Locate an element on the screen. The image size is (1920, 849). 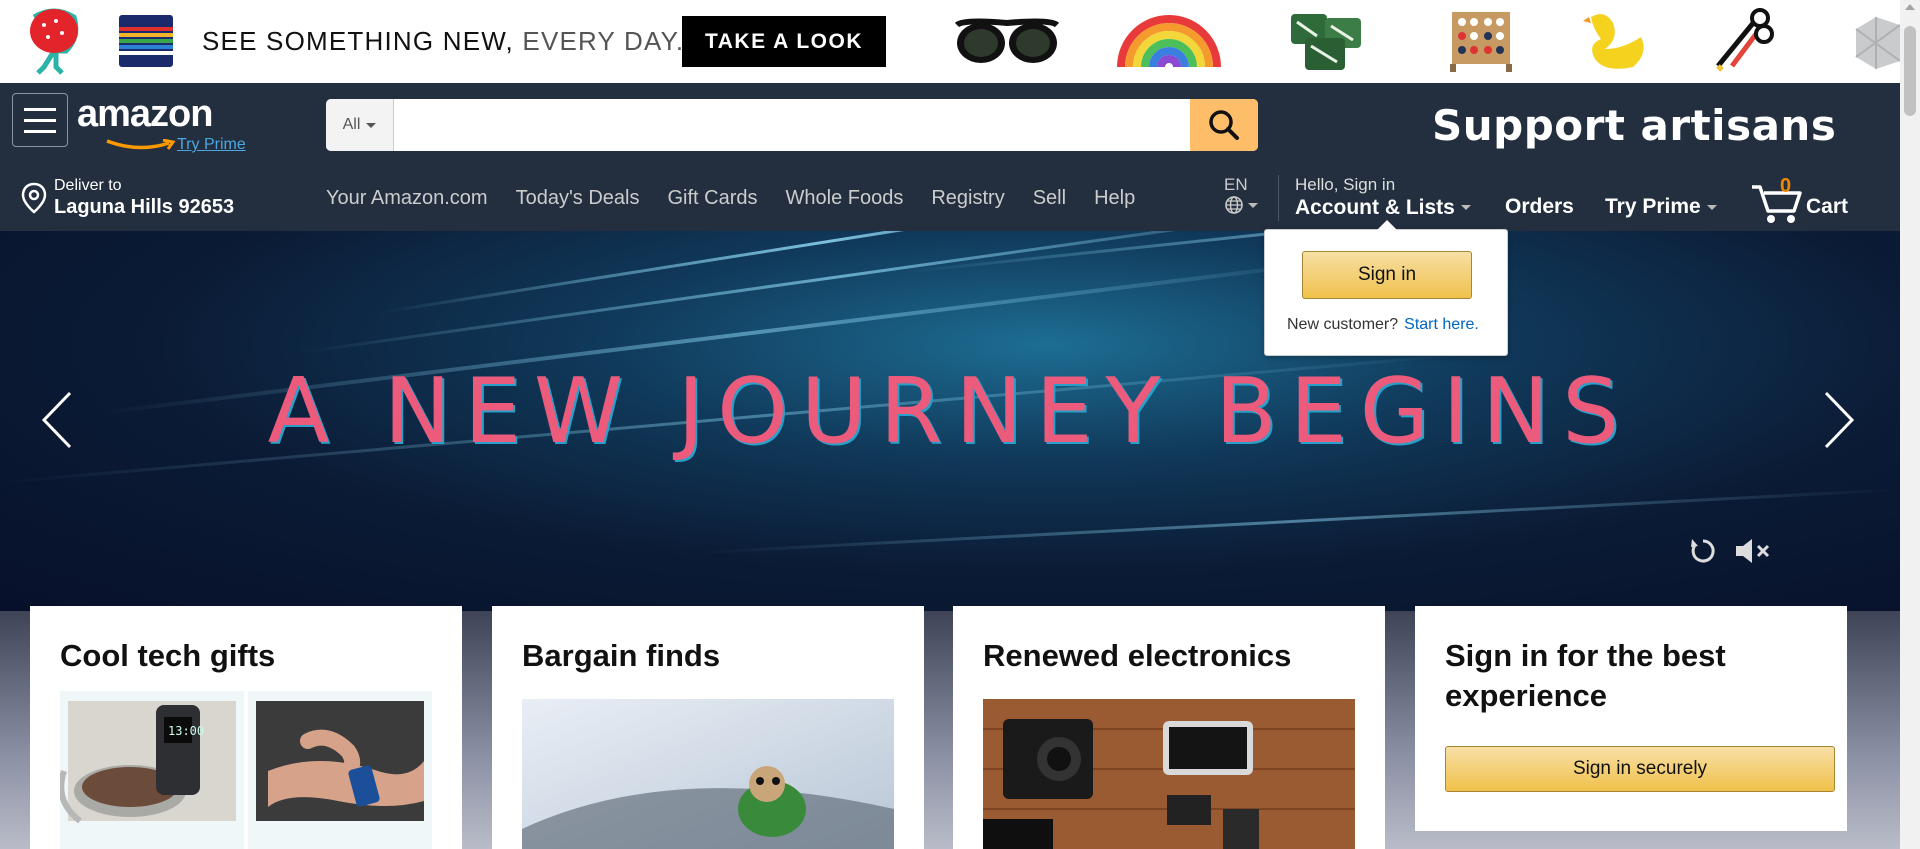
bargain-image is located at coordinates (708, 774).